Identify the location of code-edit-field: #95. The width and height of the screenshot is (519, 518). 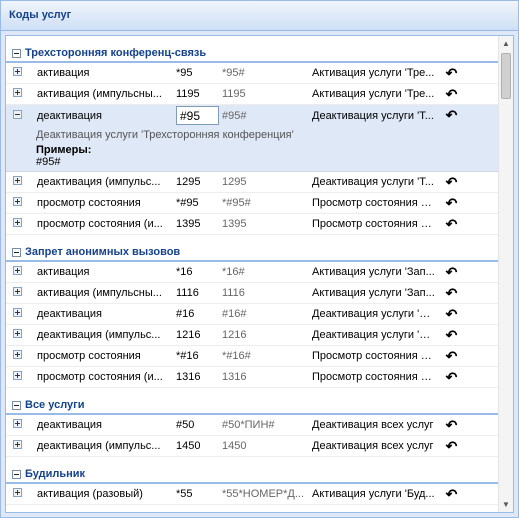
(197, 115).